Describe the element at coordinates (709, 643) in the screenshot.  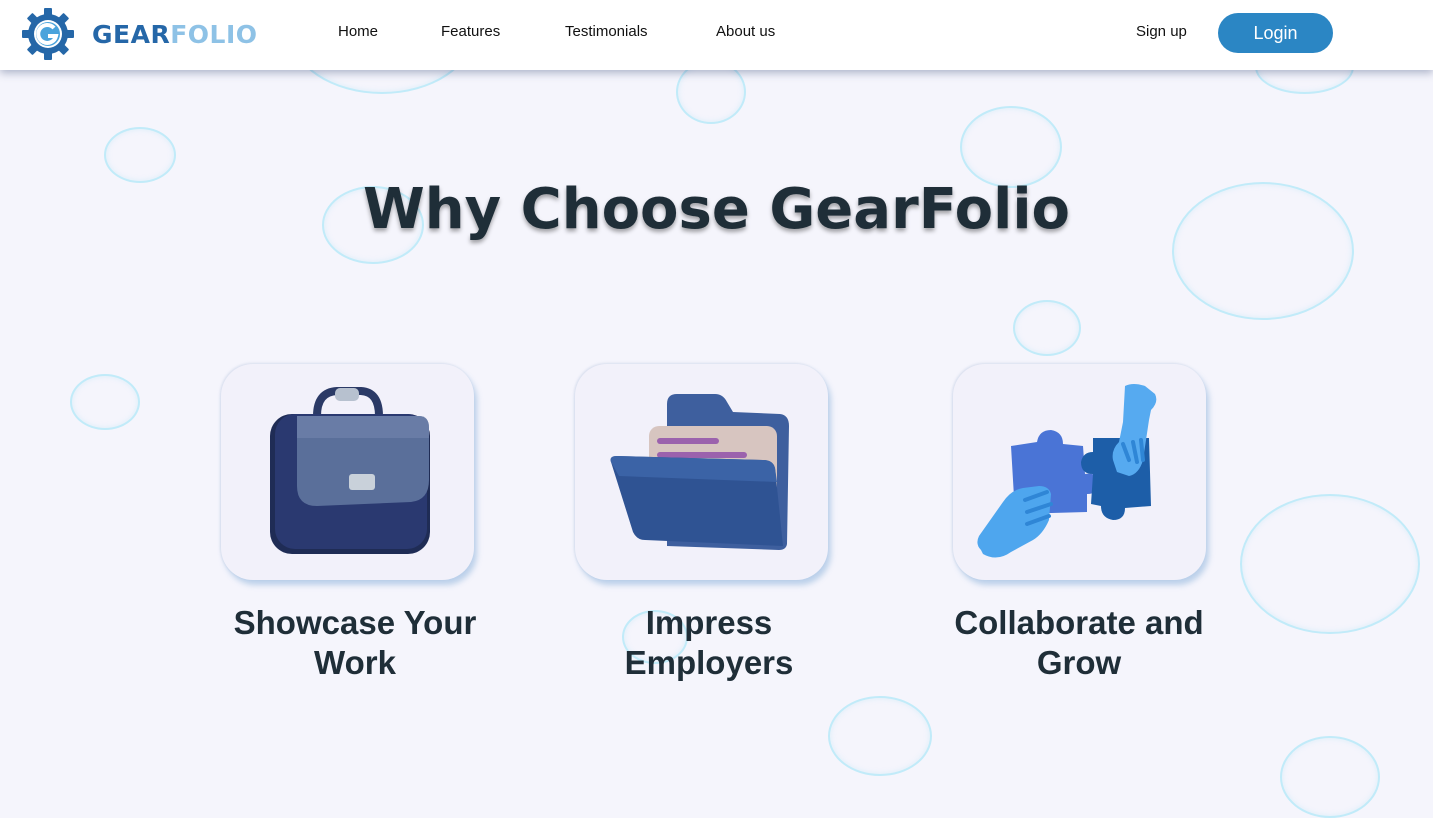
I see `feature-title-impress: Impress Employers` at that location.